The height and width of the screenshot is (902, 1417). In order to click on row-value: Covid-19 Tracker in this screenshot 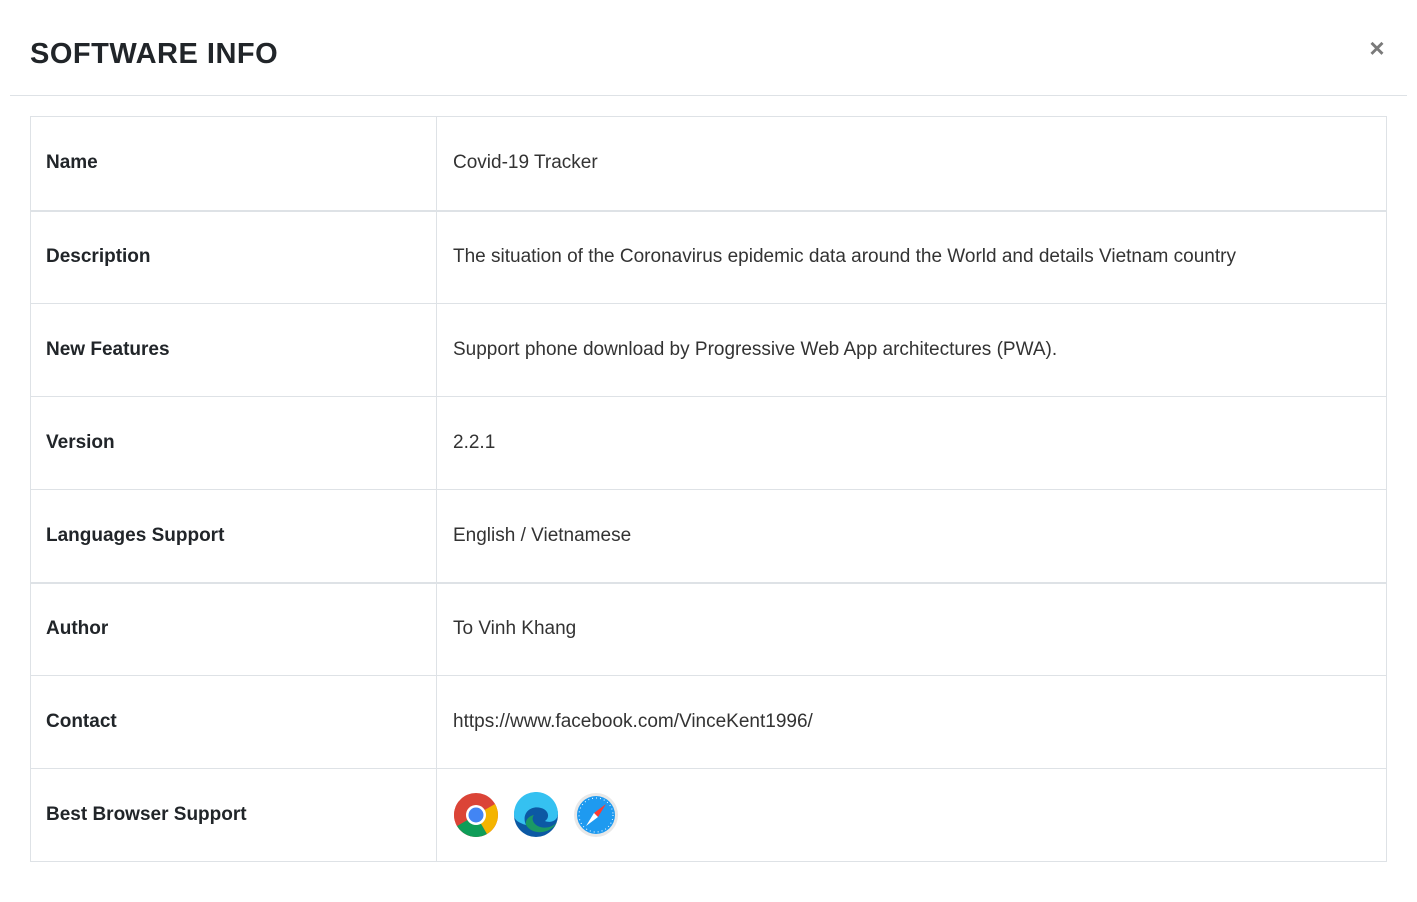, I will do `click(911, 163)`.